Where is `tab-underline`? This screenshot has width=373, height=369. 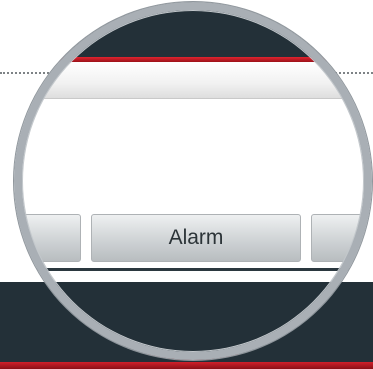 tab-underline is located at coordinates (193, 269).